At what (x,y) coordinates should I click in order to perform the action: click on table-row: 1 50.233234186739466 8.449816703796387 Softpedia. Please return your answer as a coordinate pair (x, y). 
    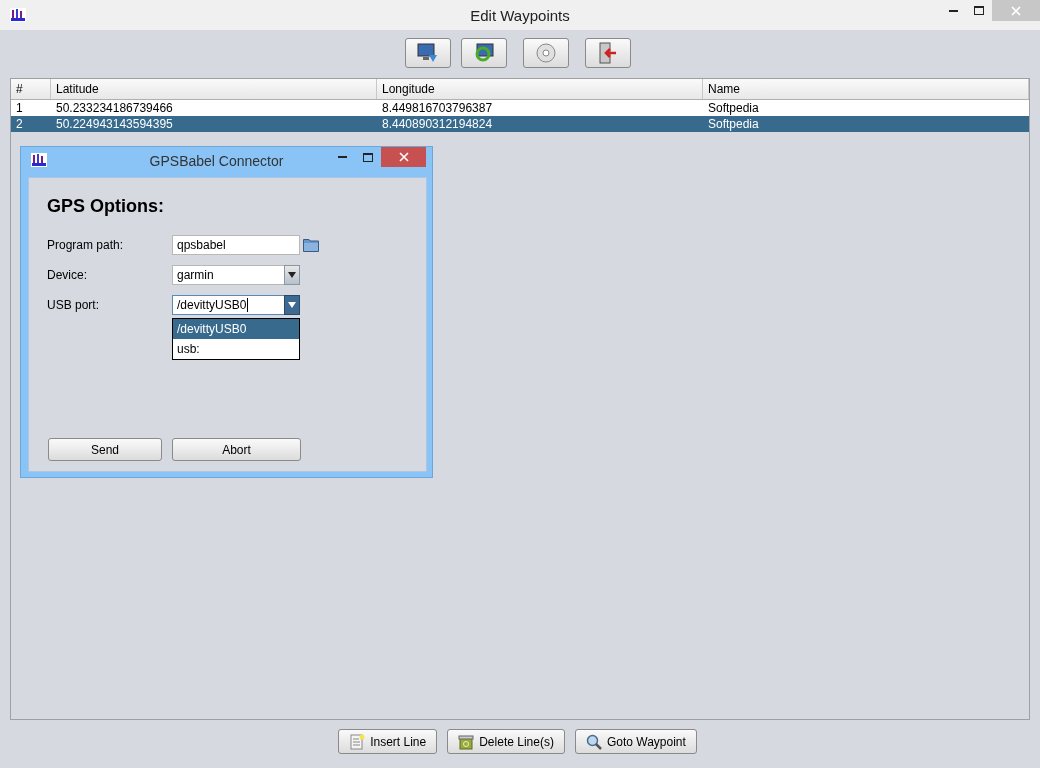
    Looking at the image, I should click on (520, 108).